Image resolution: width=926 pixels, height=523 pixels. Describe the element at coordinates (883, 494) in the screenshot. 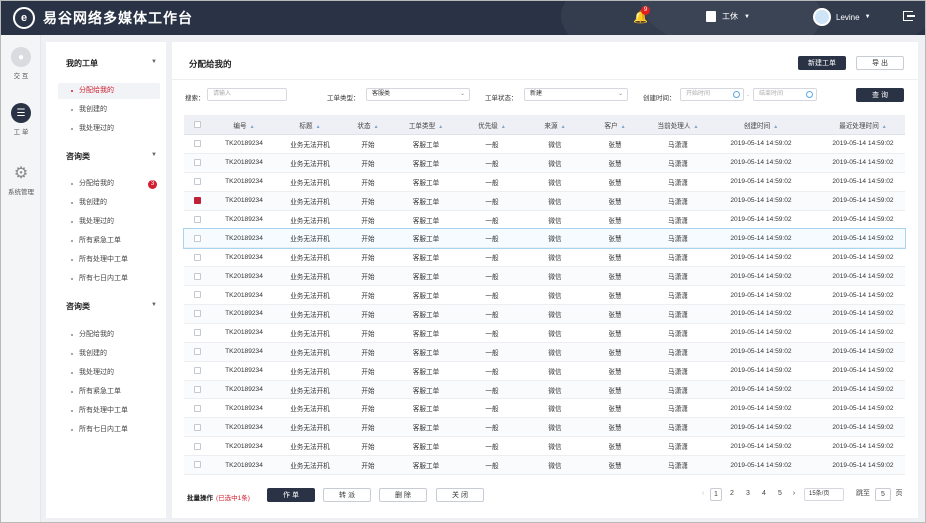

I see `goto-input: 5` at that location.